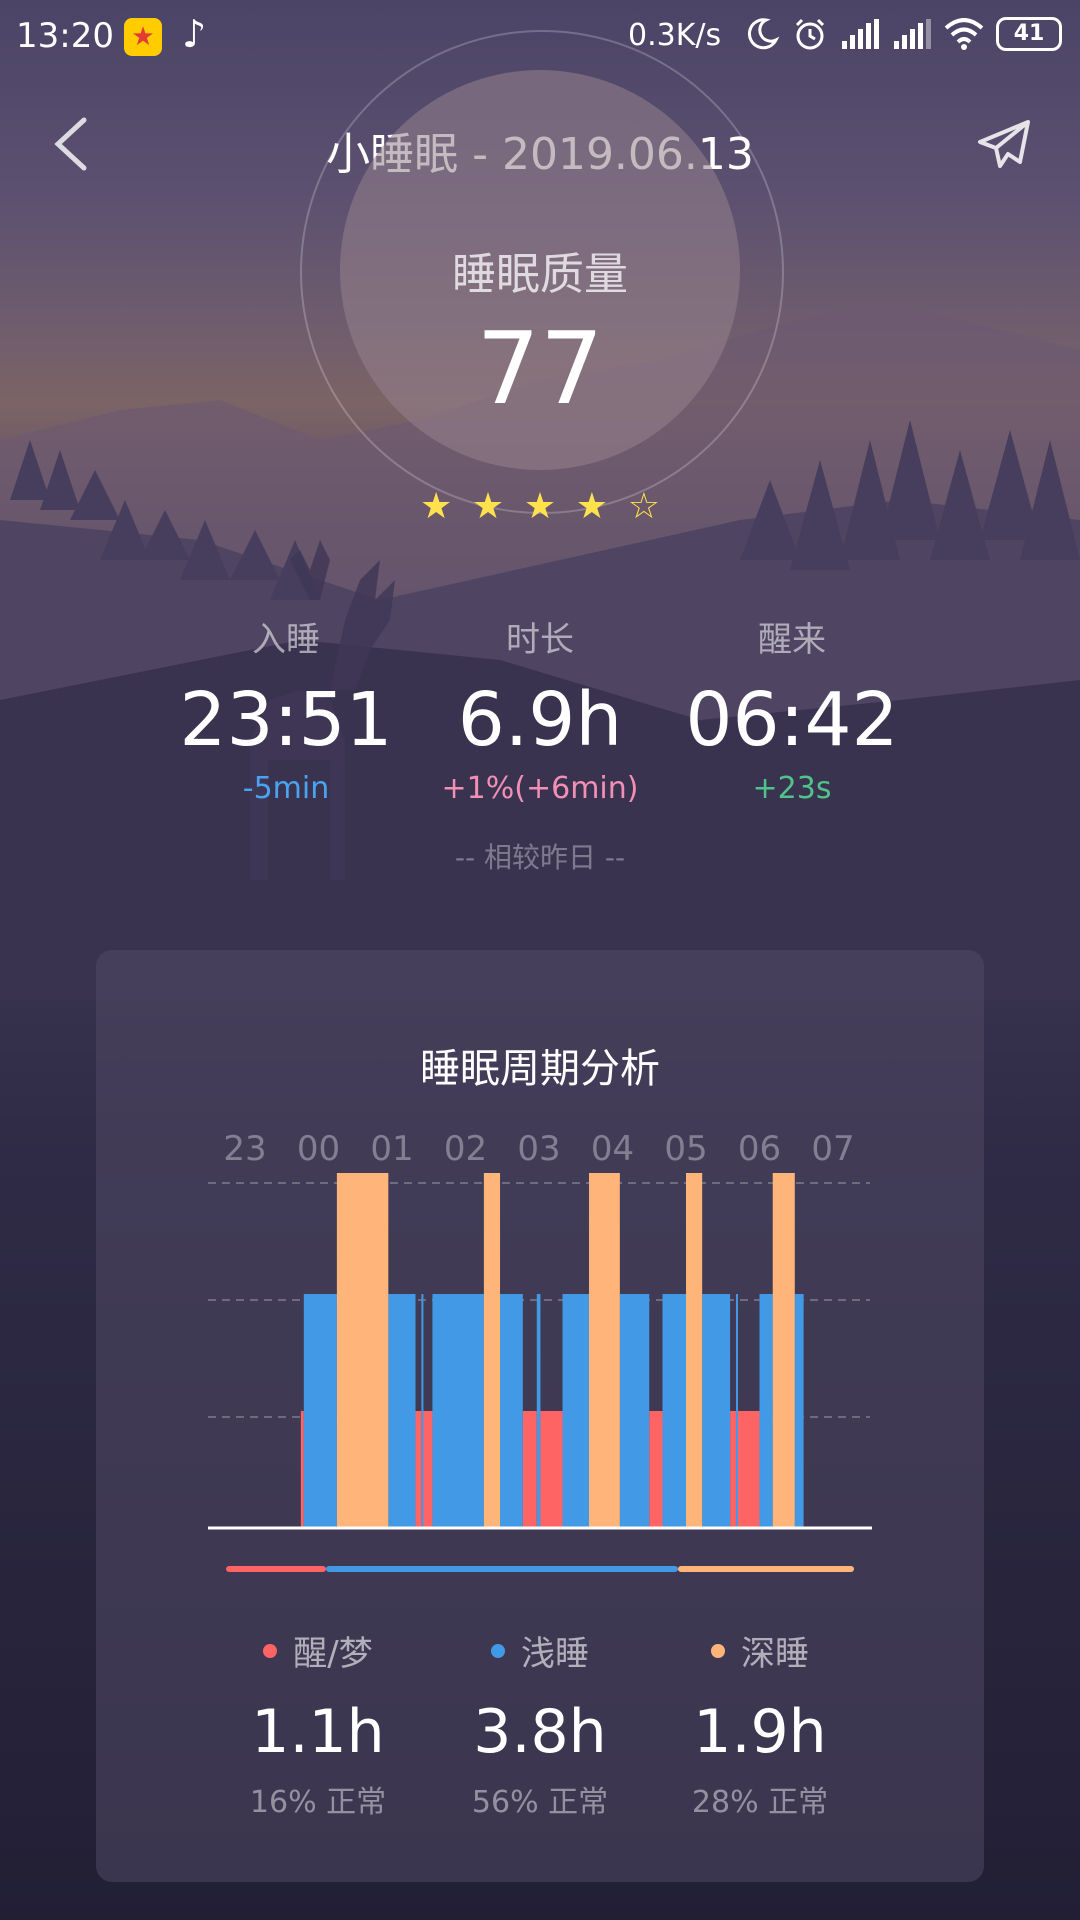 Image resolution: width=1080 pixels, height=1920 pixels. What do you see at coordinates (465, 1149) in the screenshot?
I see `x-tick-label: 02` at bounding box center [465, 1149].